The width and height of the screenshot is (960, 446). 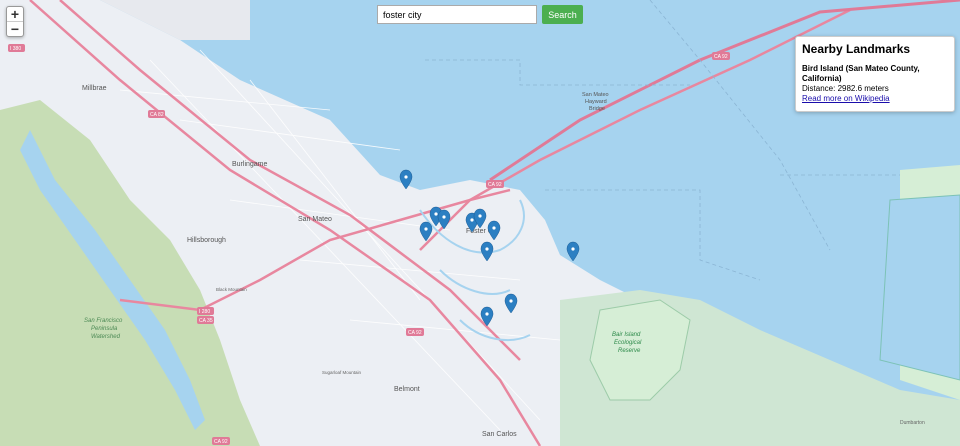 What do you see at coordinates (15, 49) in the screenshot?
I see `shield-i380: I 380` at bounding box center [15, 49].